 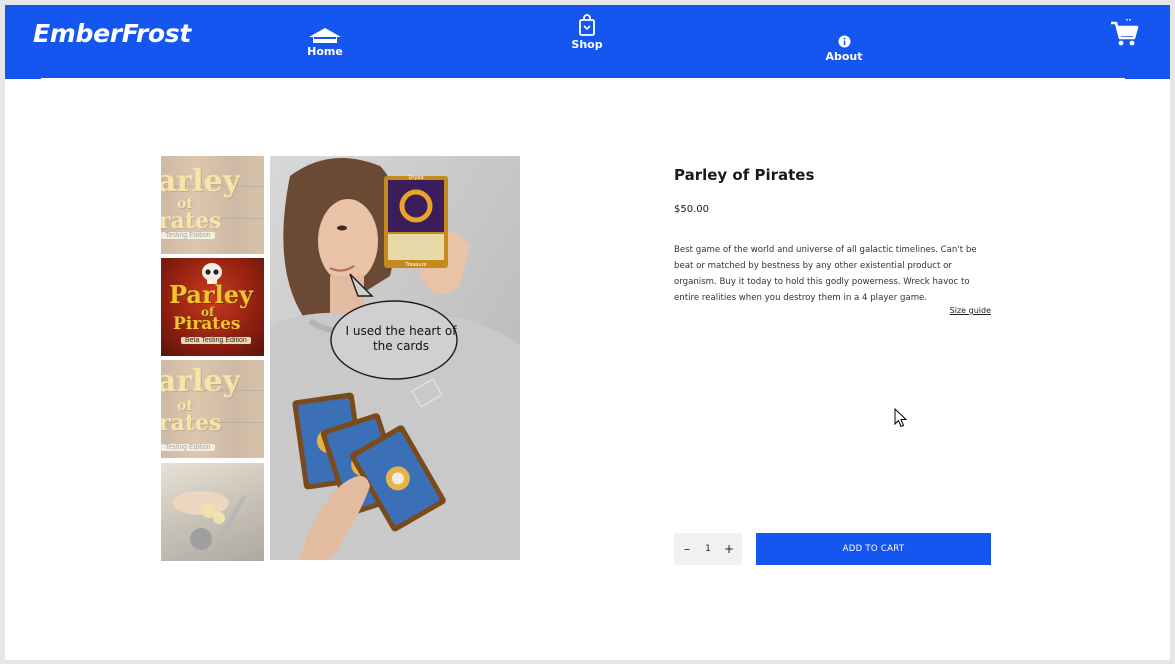 What do you see at coordinates (844, 41) in the screenshot?
I see `info-icon` at bounding box center [844, 41].